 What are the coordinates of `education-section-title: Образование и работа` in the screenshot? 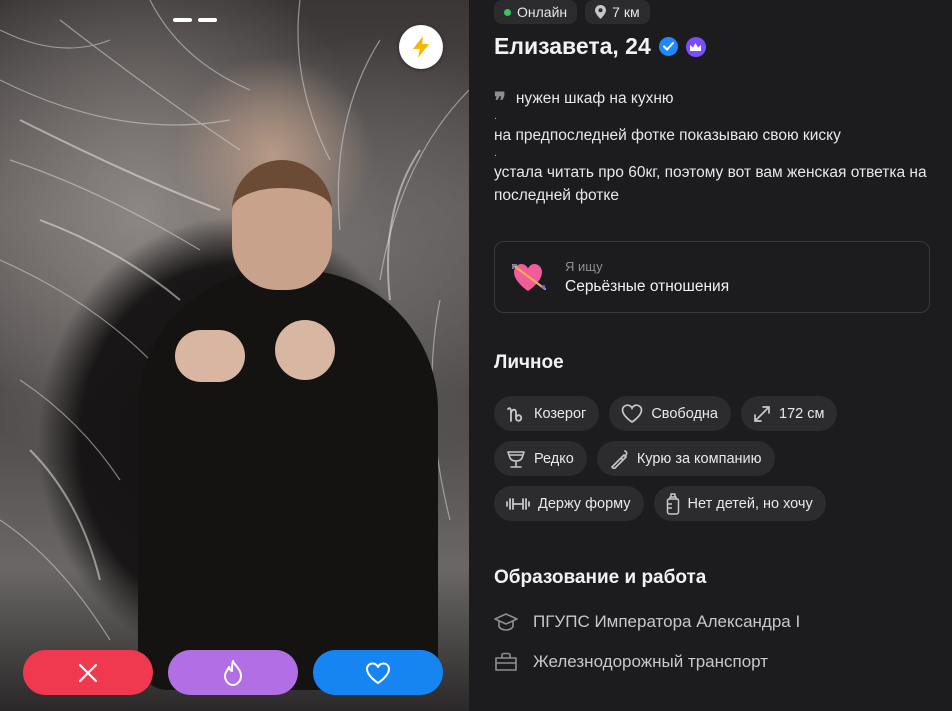 It's located at (600, 577).